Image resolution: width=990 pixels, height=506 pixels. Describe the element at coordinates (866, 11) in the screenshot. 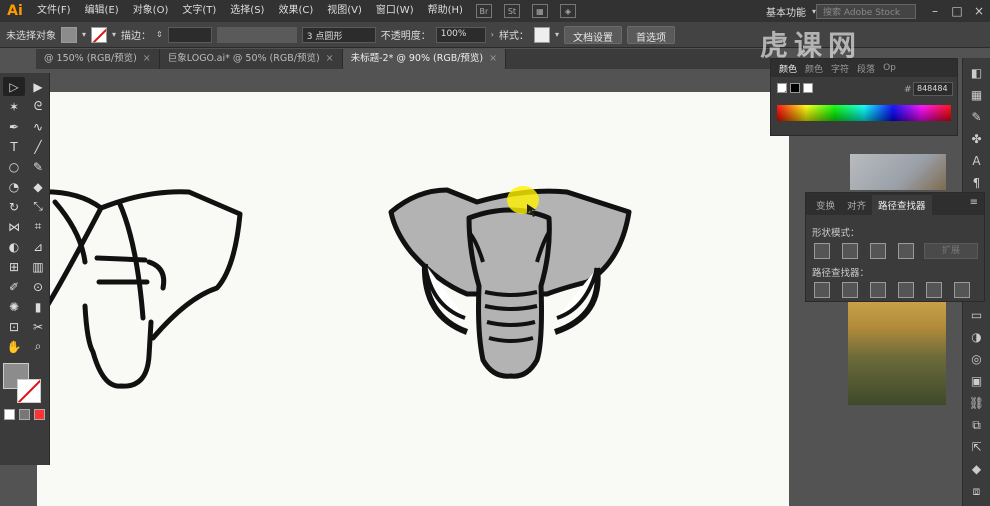

I see `stock-search-input: 搜索 Adobe Stock` at that location.